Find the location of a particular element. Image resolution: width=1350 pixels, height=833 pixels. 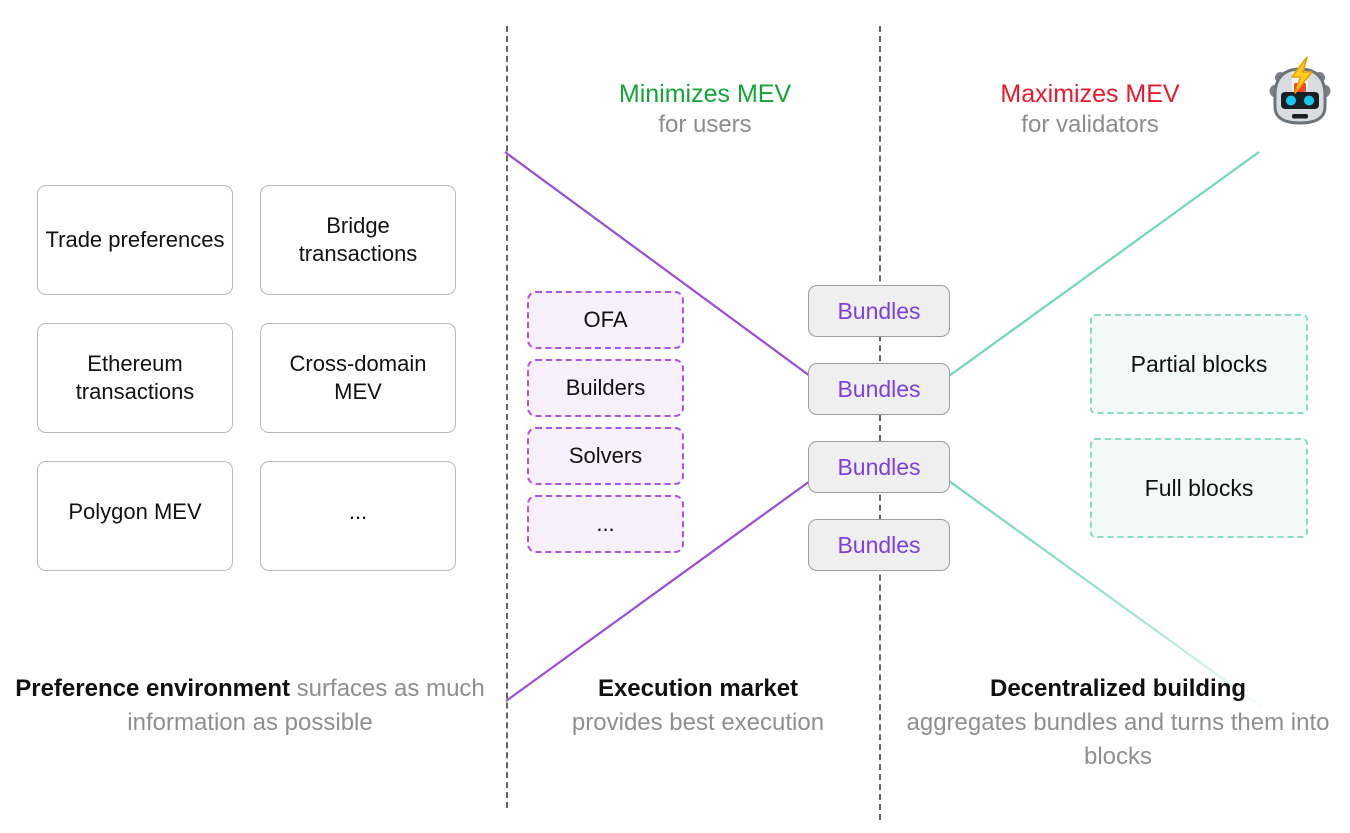

pref-card-bridge-transactions: Bridge transactions is located at coordinates (358, 240).